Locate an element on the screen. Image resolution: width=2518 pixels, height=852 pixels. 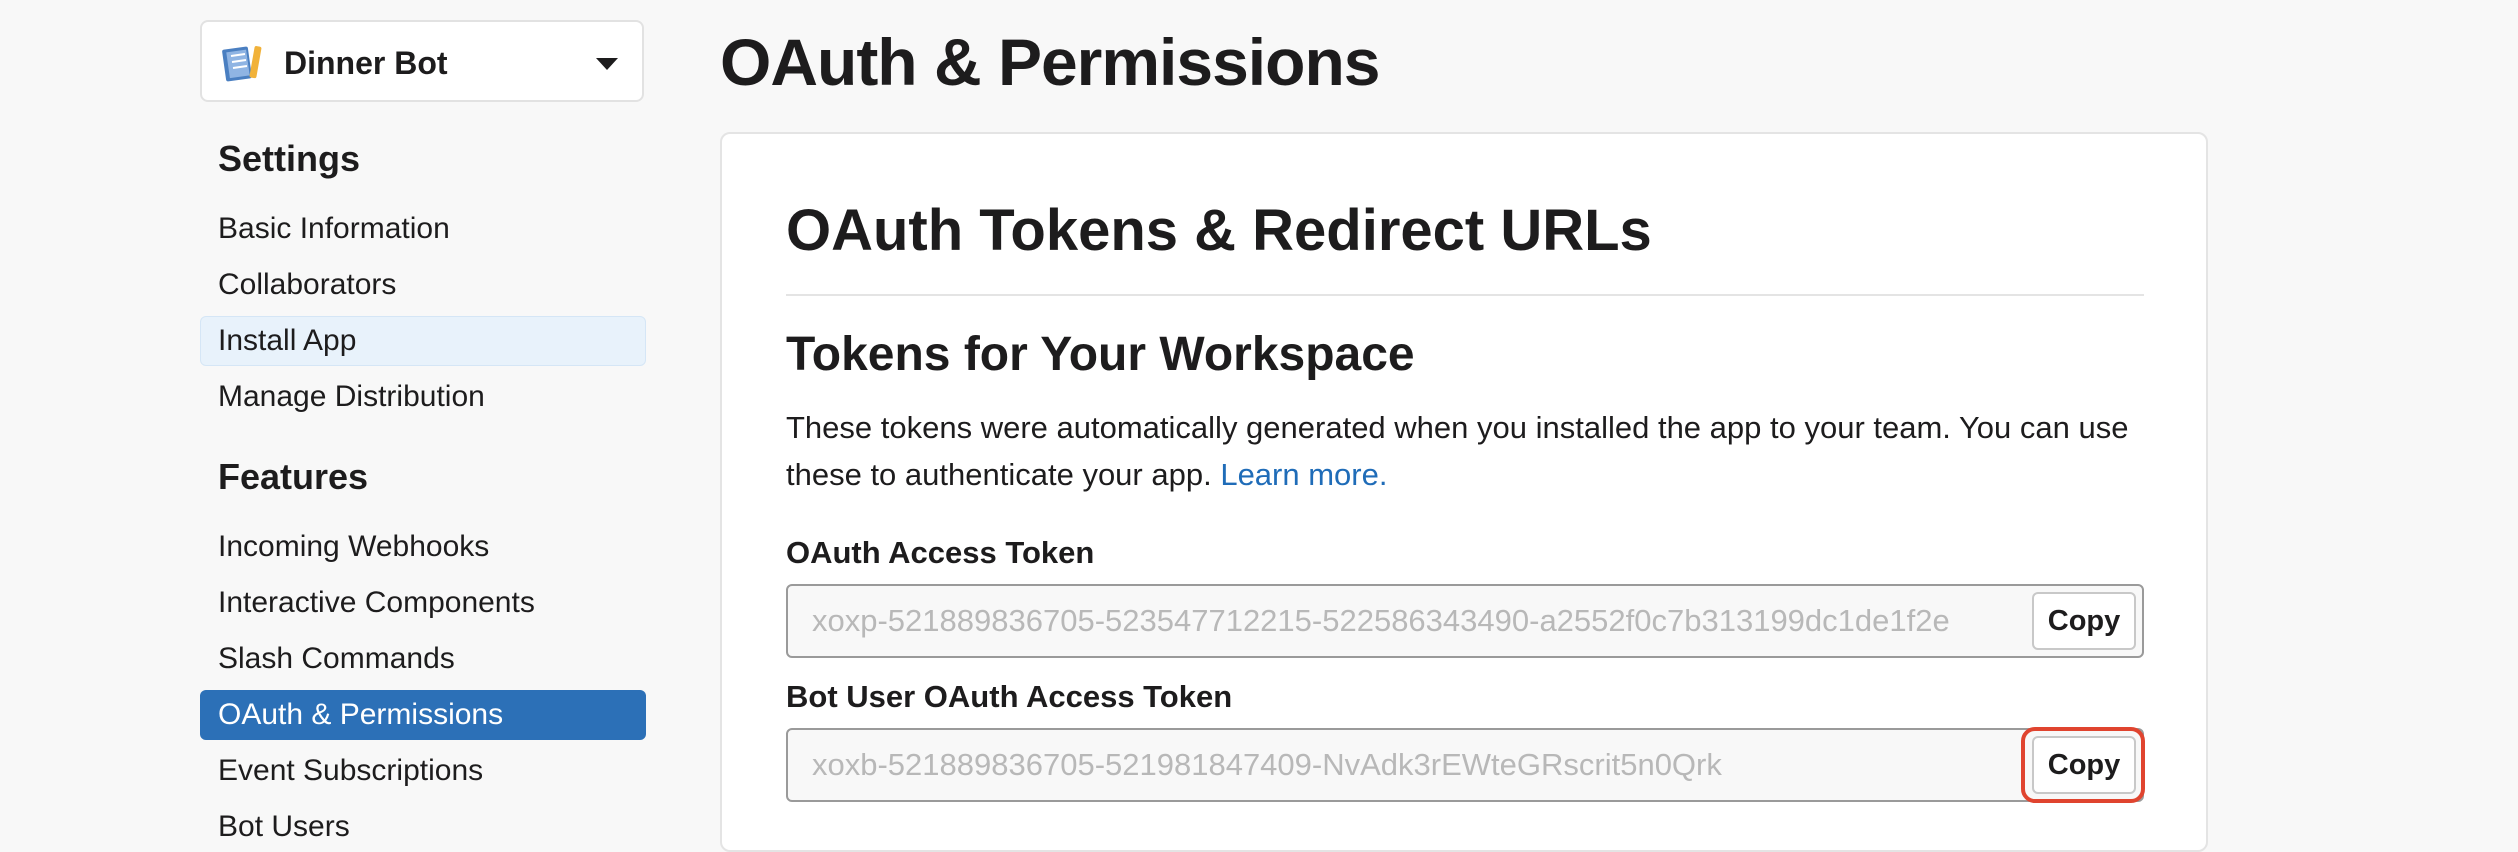
app-book-icon is located at coordinates (242, 63).